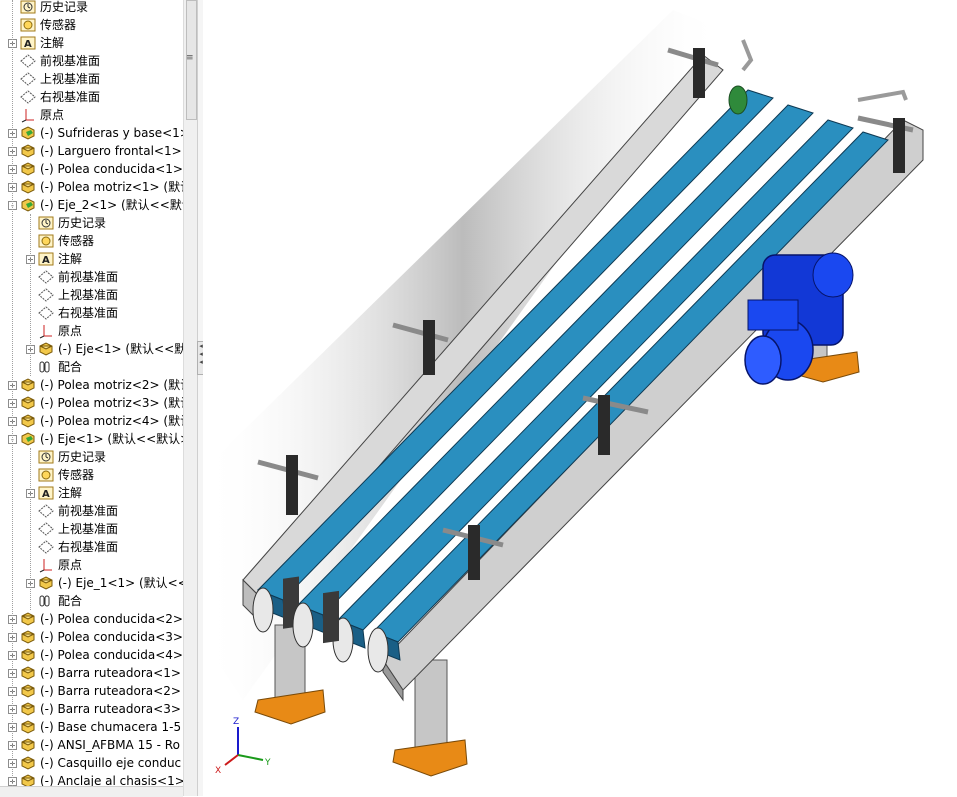  Describe the element at coordinates (91, 439) in the screenshot. I see `tree-node: - (-) Eje<1> (默认<<默认>` at that location.